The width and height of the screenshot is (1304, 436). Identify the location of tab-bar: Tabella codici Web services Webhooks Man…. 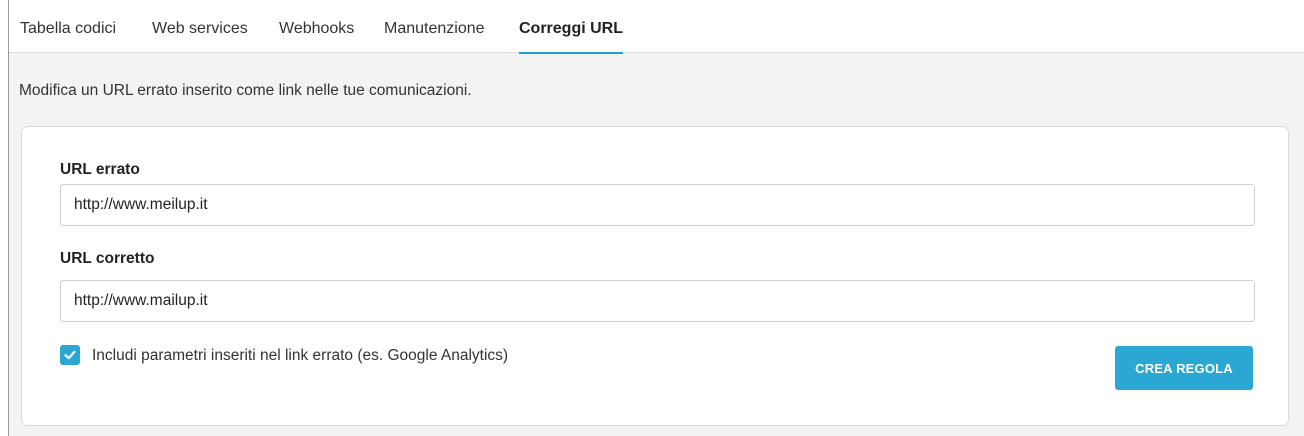
(656, 27).